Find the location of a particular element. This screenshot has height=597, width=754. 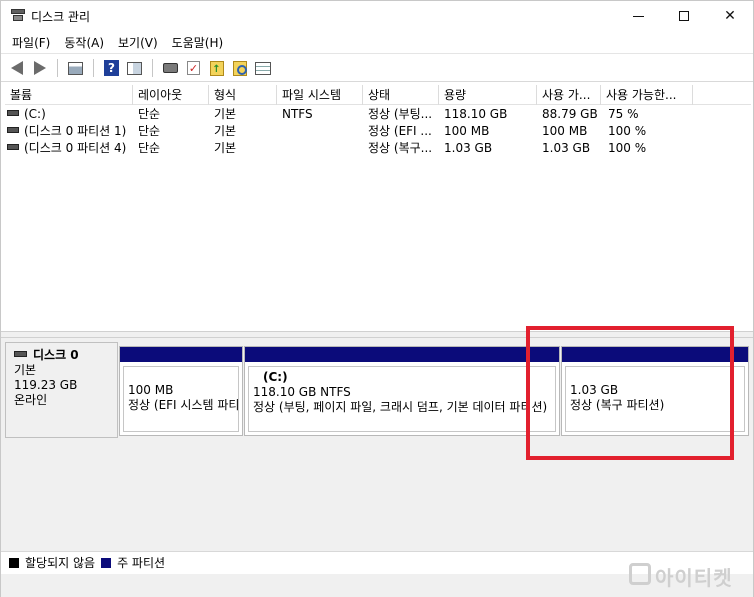

column-type: 형식 is located at coordinates (243, 95).